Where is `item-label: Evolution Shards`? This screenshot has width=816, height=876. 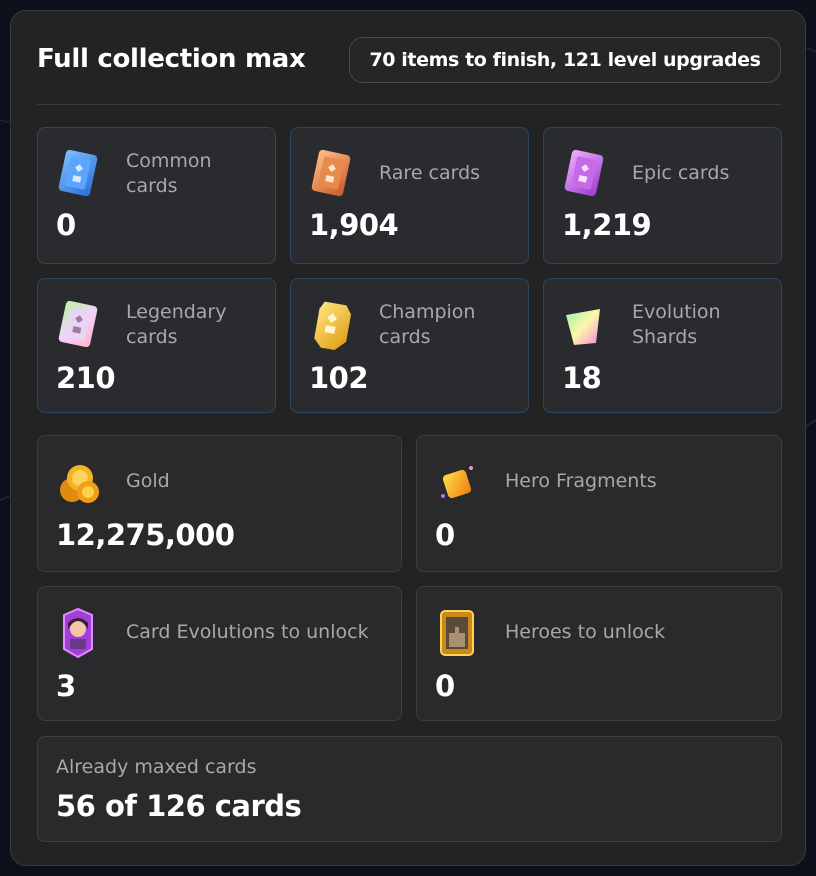 item-label: Evolution Shards is located at coordinates (676, 324).